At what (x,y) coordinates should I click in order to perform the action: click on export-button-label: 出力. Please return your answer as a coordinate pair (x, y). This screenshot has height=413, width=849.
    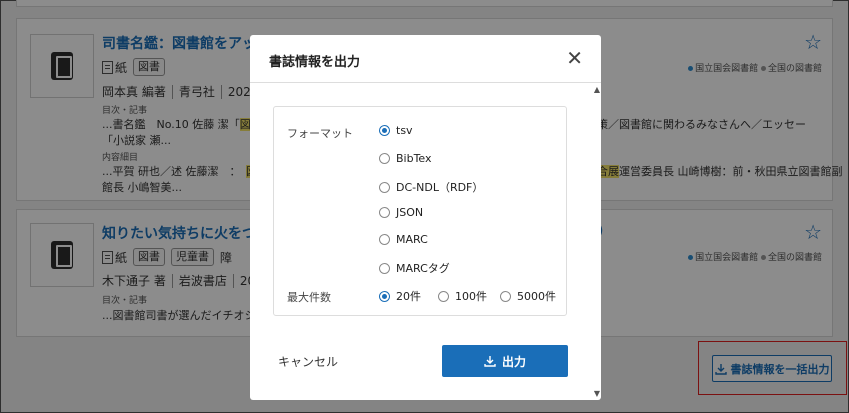
    Looking at the image, I should click on (513, 361).